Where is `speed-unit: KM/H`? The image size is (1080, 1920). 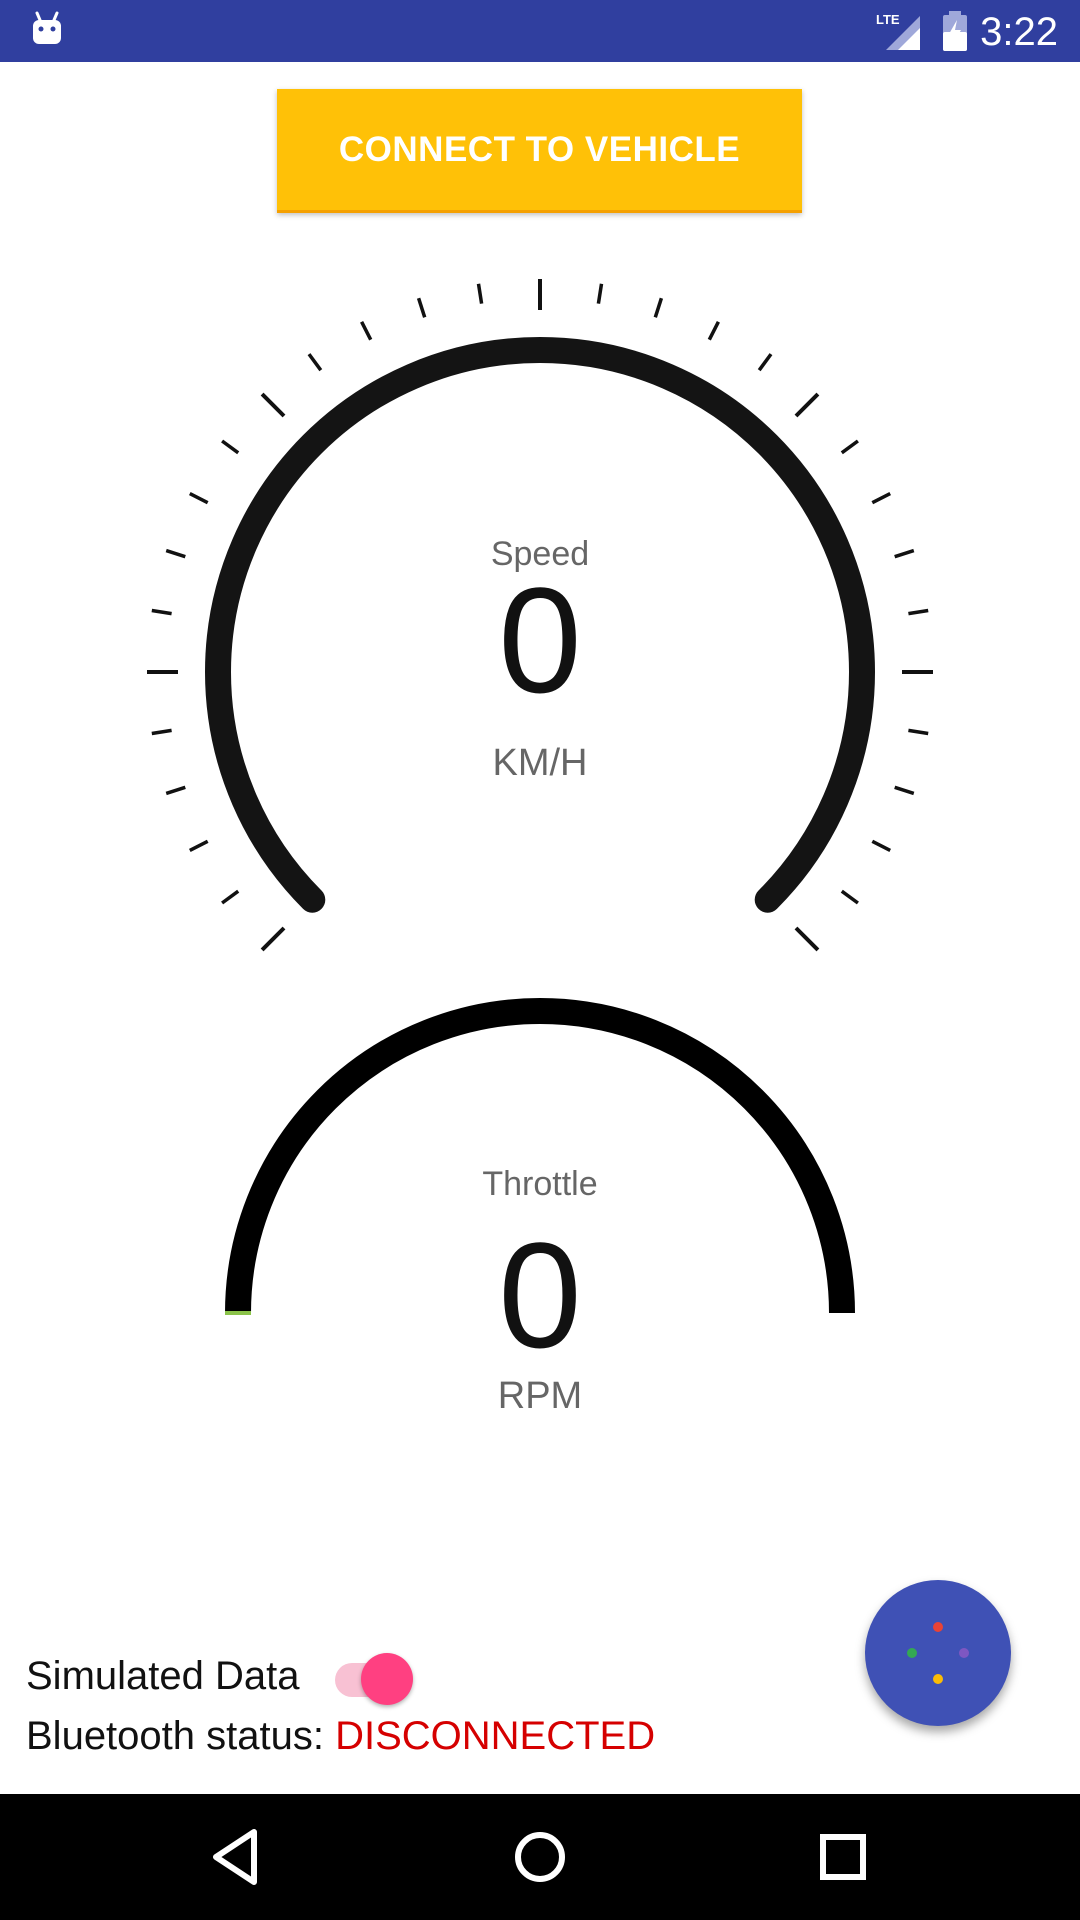 speed-unit: KM/H is located at coordinates (540, 763).